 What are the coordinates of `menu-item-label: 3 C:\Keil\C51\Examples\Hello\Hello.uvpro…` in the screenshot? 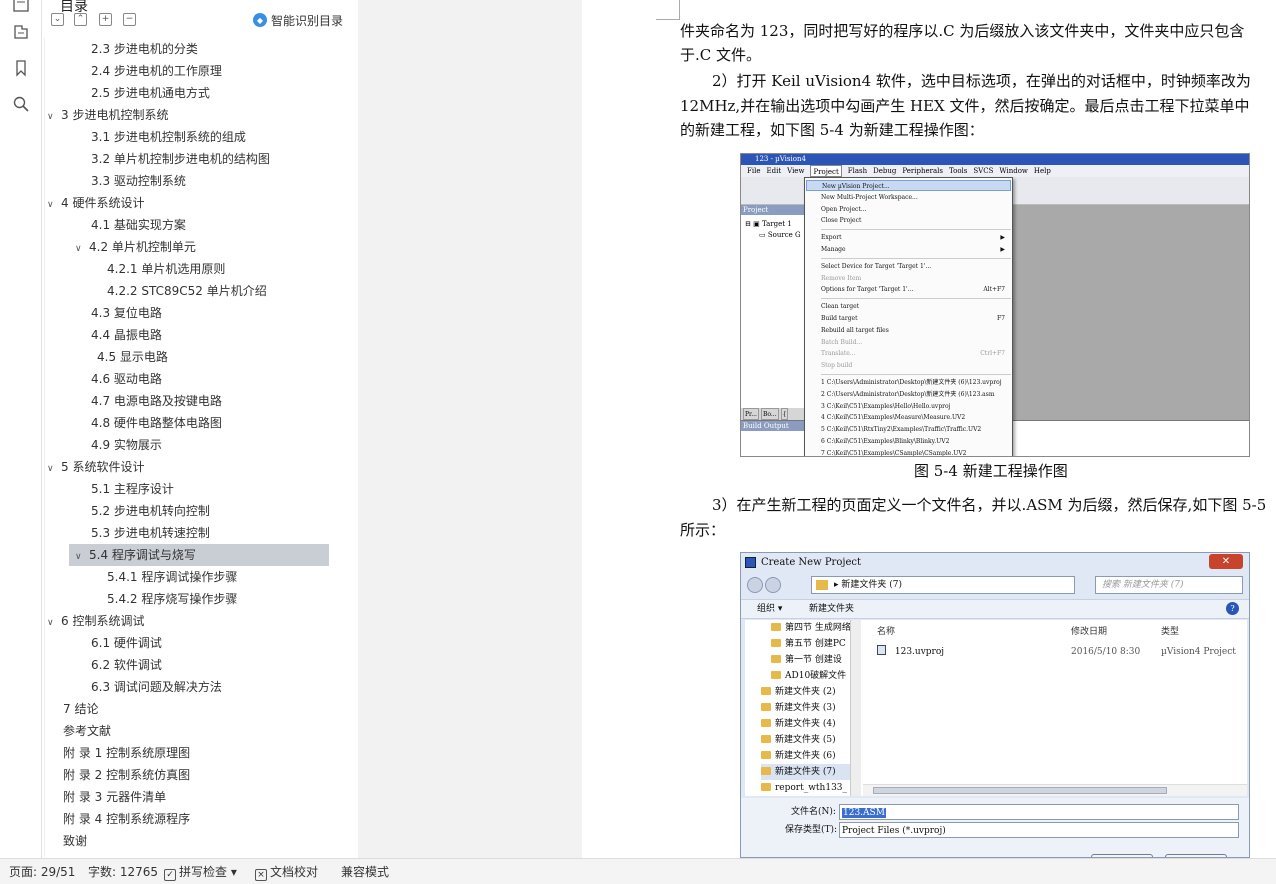 It's located at (886, 406).